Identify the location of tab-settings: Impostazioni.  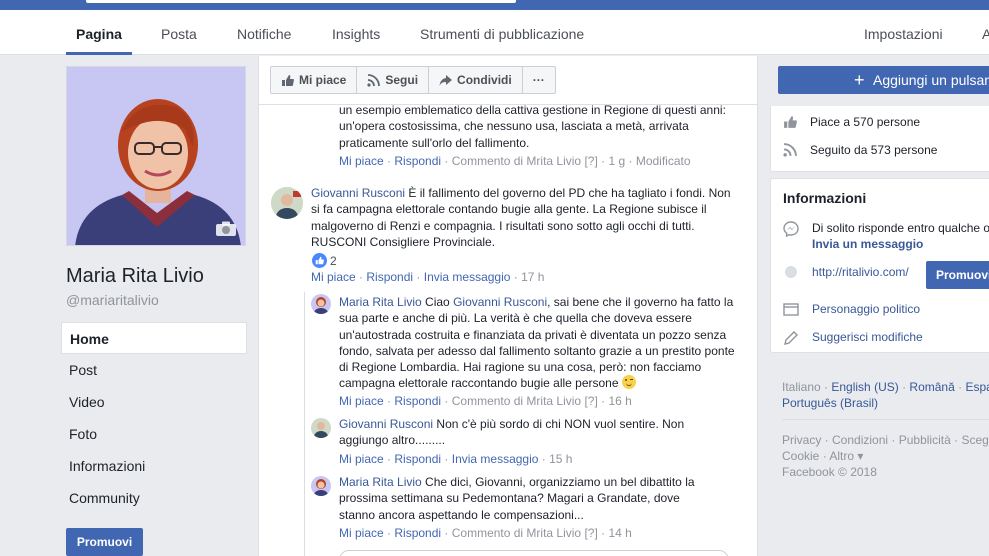
(903, 34).